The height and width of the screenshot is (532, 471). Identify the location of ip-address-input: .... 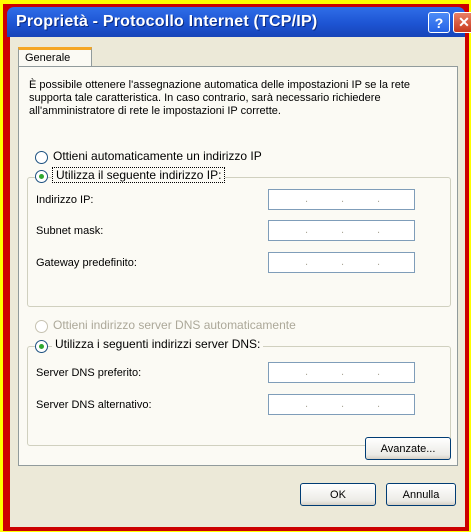
(341, 199).